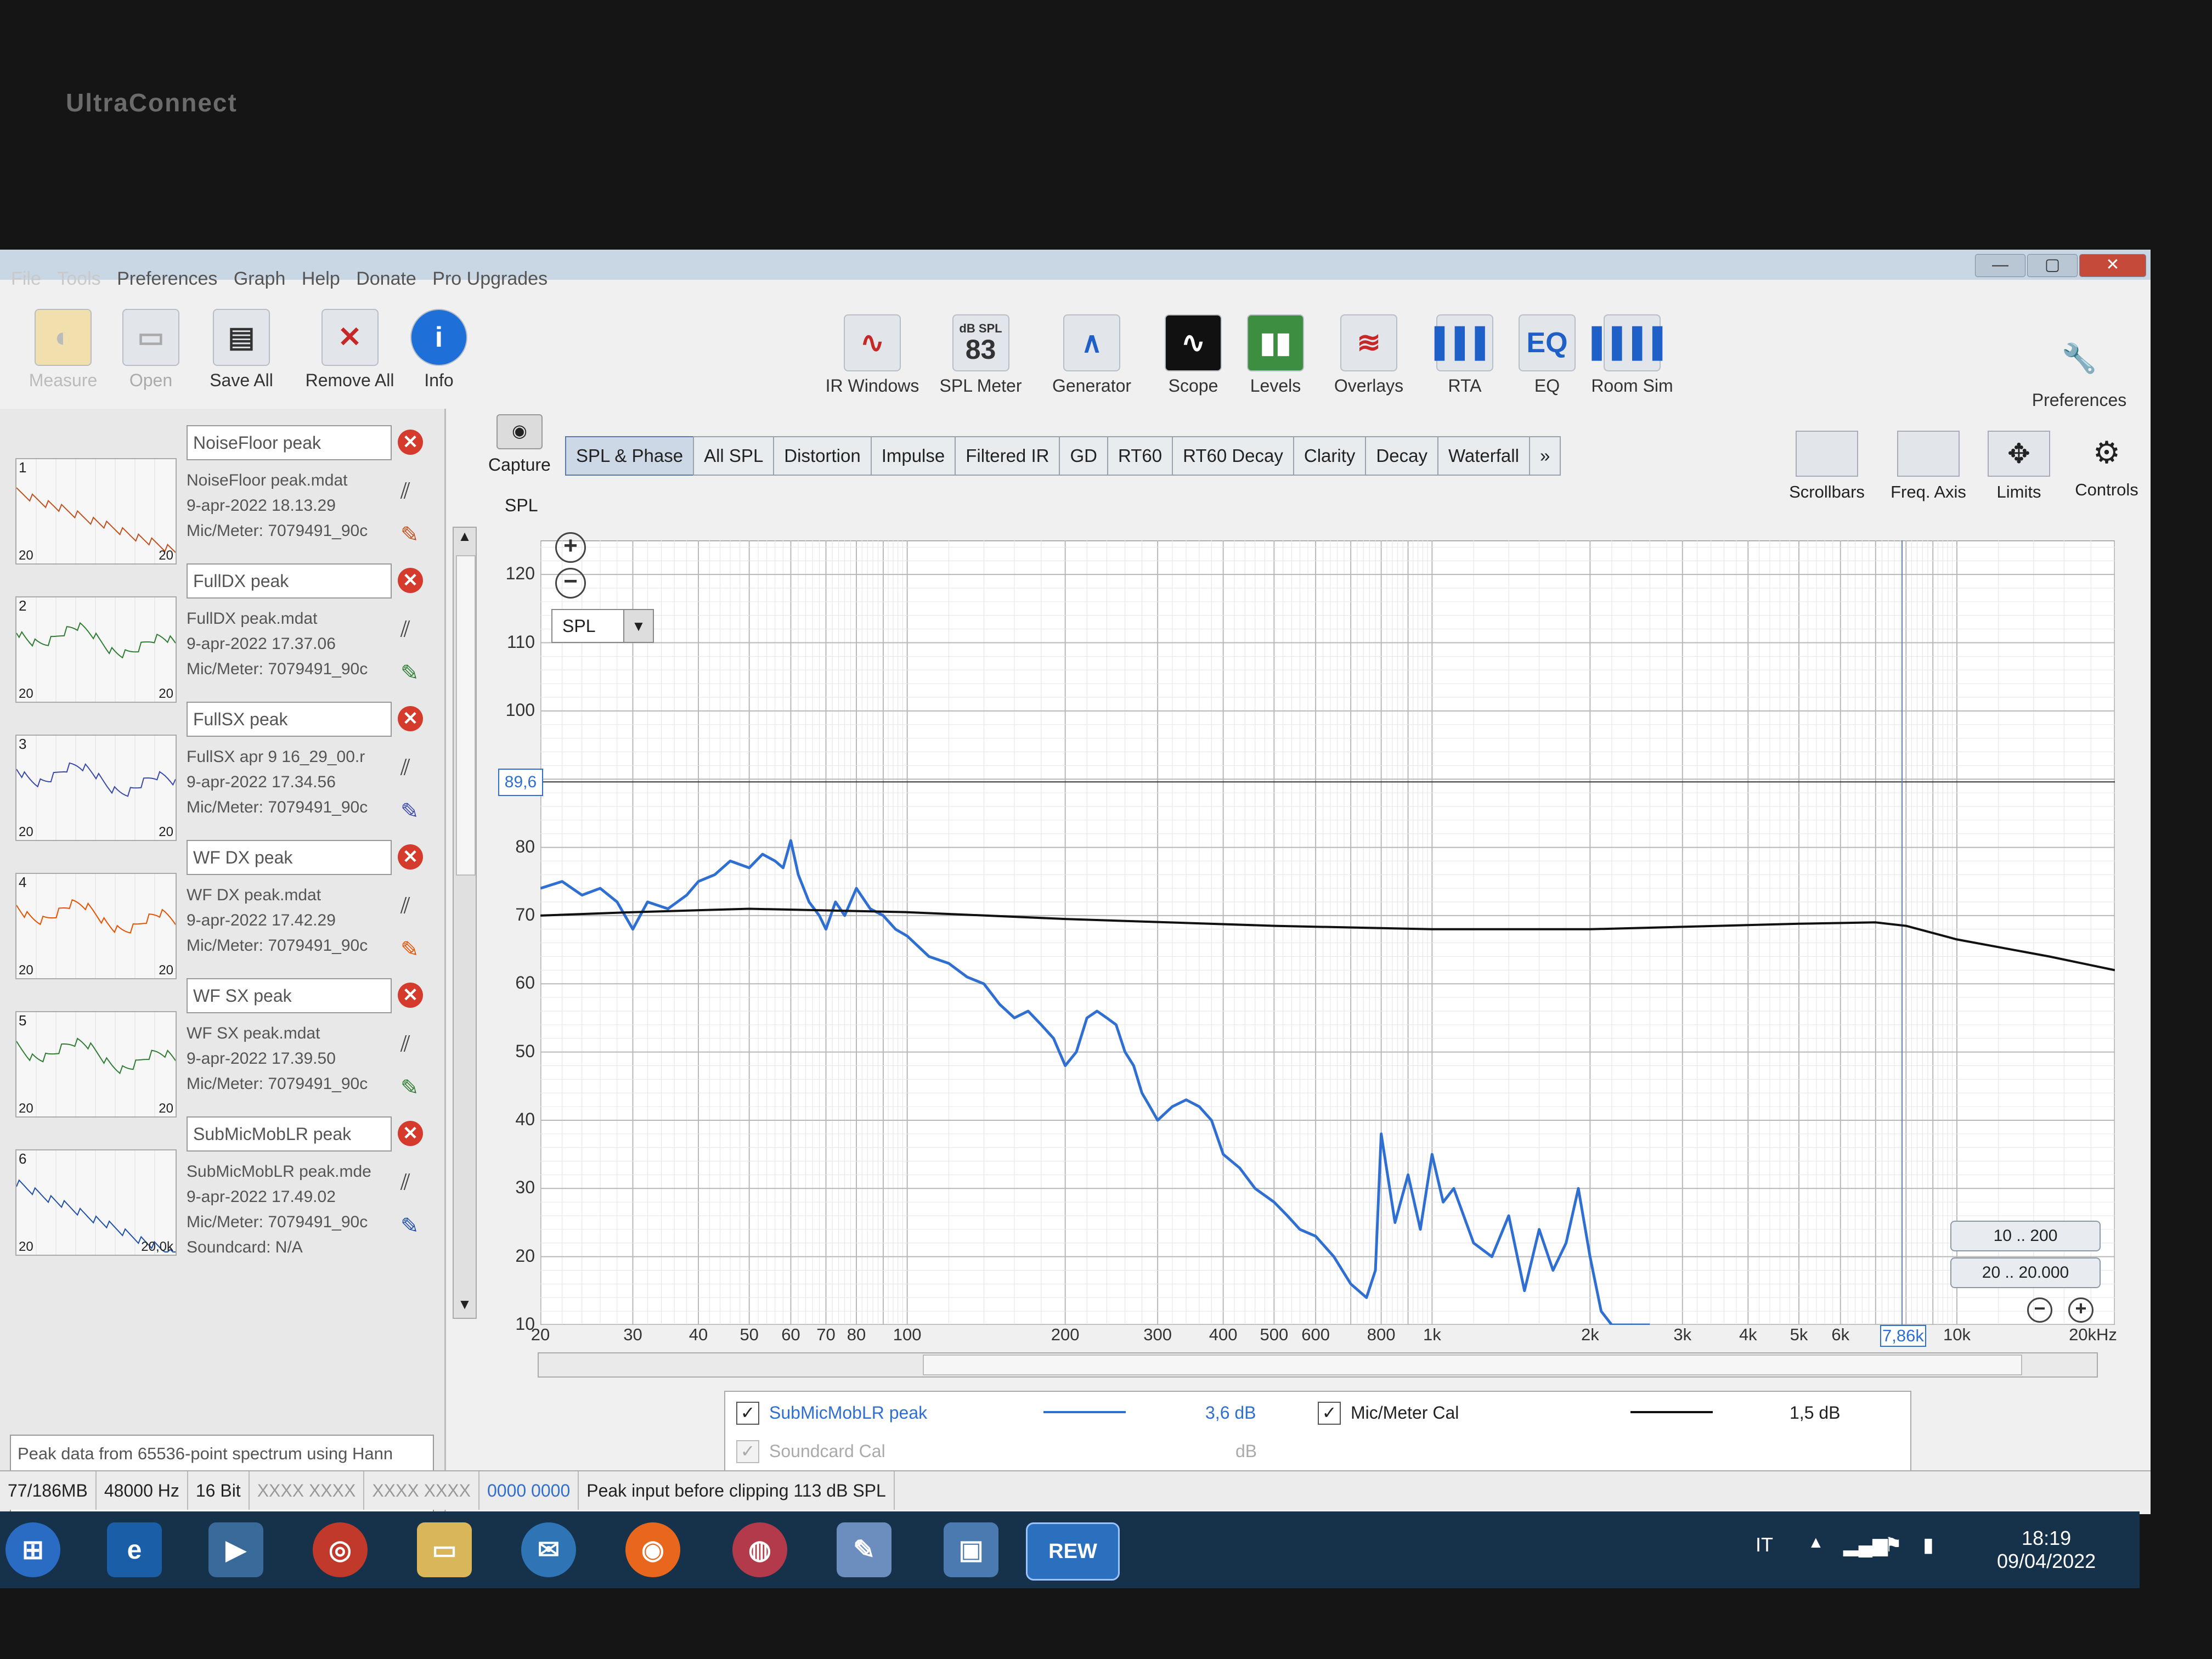 Image resolution: width=2212 pixels, height=1659 pixels. I want to click on tray-arrow-icon: ▲, so click(1816, 1542).